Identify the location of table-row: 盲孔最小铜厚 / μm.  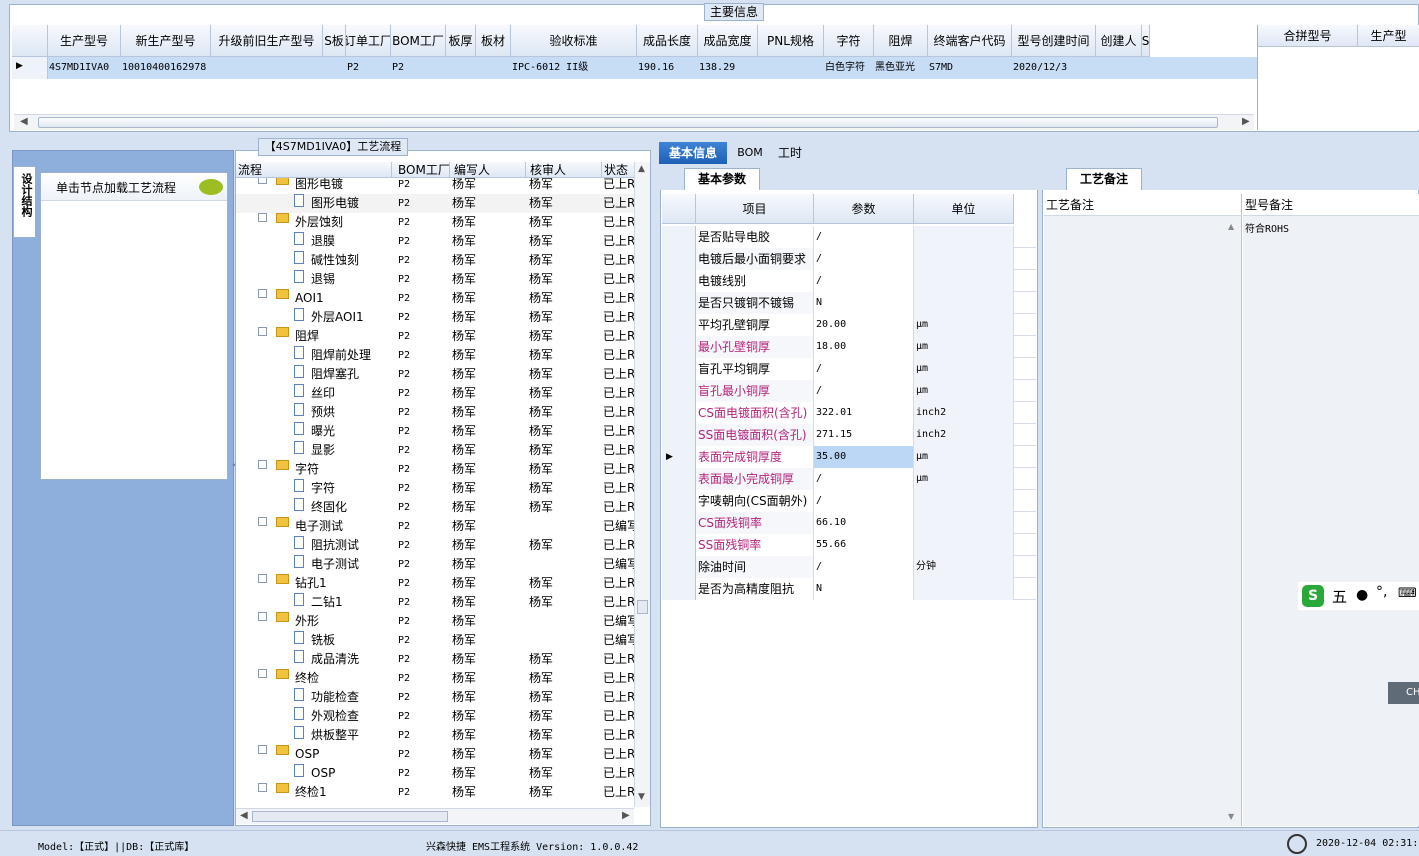
(849, 391).